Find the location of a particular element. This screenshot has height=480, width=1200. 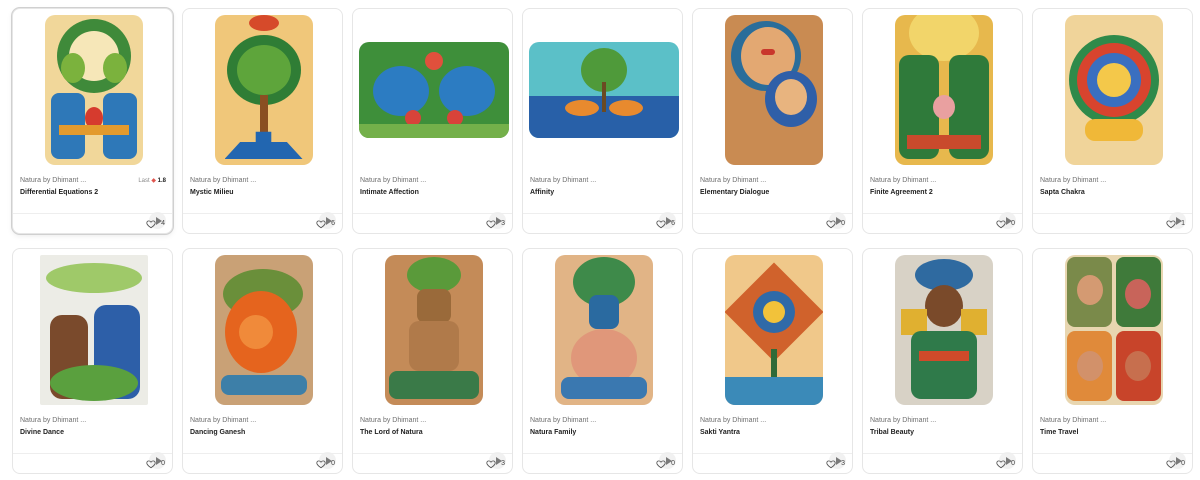

artwork-title: The Lord of Natura is located at coordinates (433, 432).